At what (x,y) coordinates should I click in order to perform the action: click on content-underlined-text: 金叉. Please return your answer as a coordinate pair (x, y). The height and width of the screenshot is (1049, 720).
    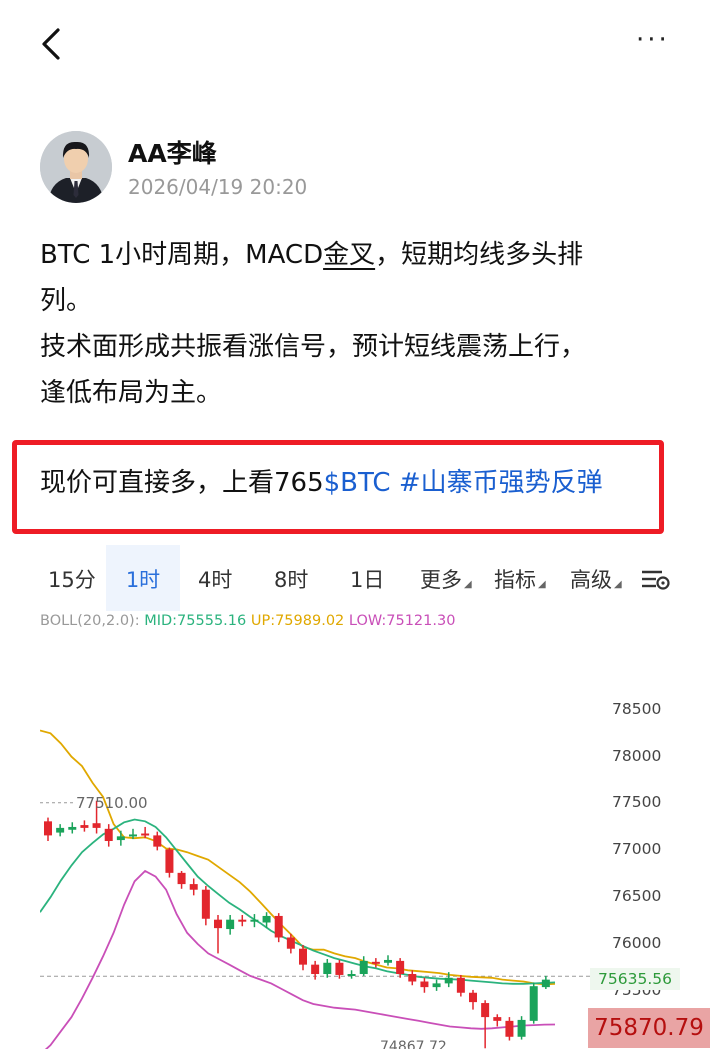
    Looking at the image, I should click on (349, 255).